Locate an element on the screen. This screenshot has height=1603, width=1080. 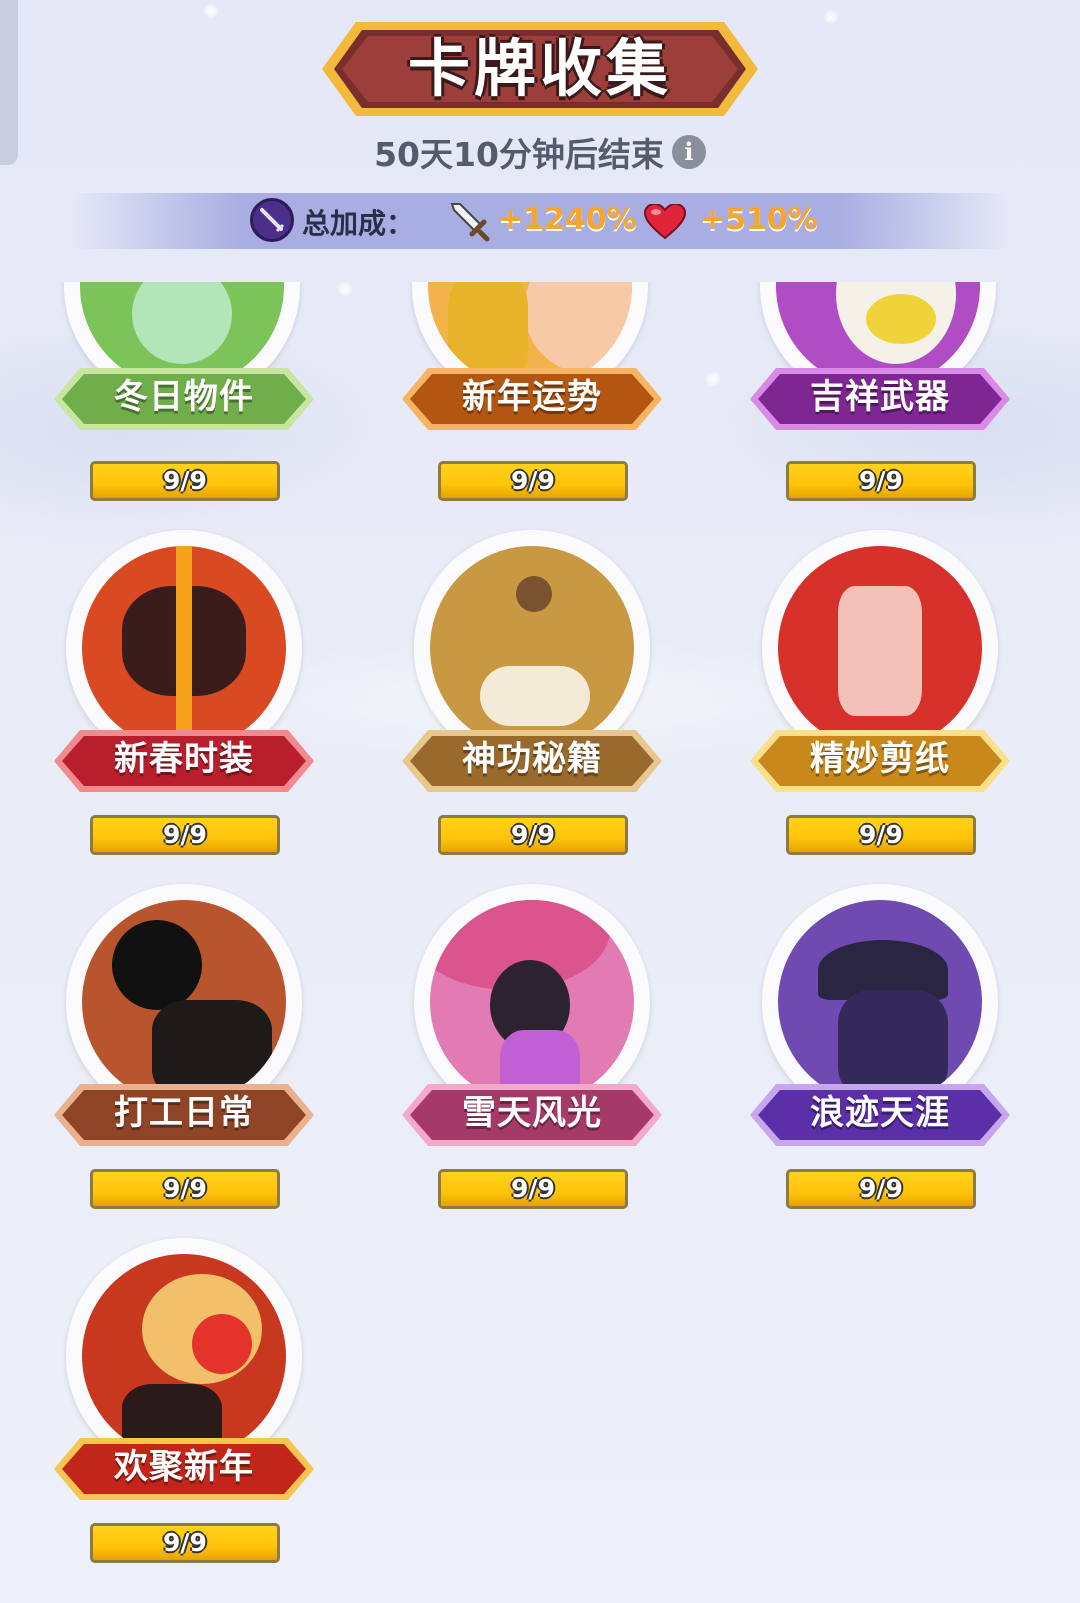
card-ribbon: 神功秘籍 is located at coordinates (532, 761).